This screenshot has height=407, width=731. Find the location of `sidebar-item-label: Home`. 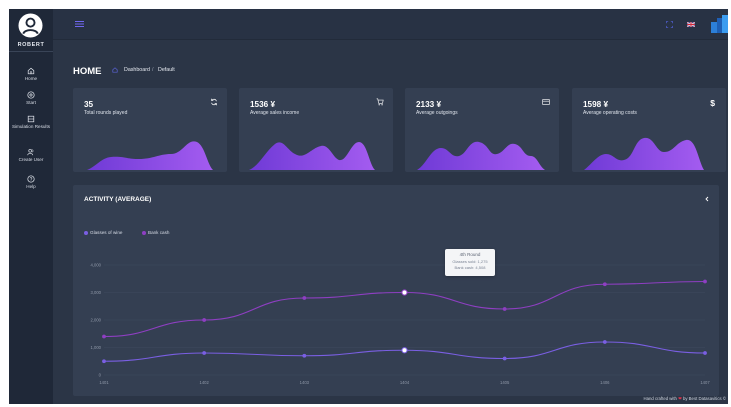

sidebar-item-label: Home is located at coordinates (31, 78).